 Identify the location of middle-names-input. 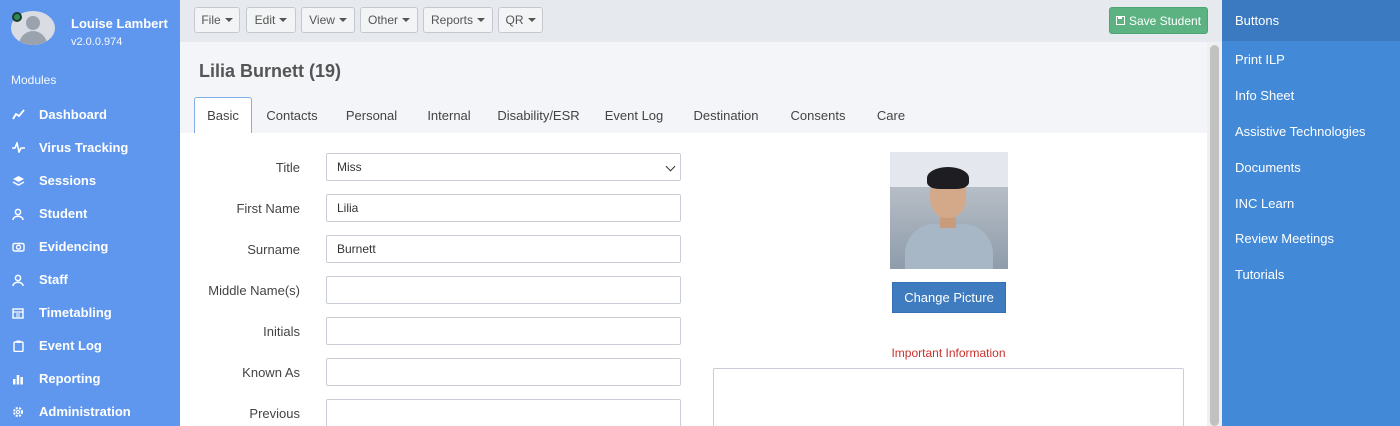
(503, 290).